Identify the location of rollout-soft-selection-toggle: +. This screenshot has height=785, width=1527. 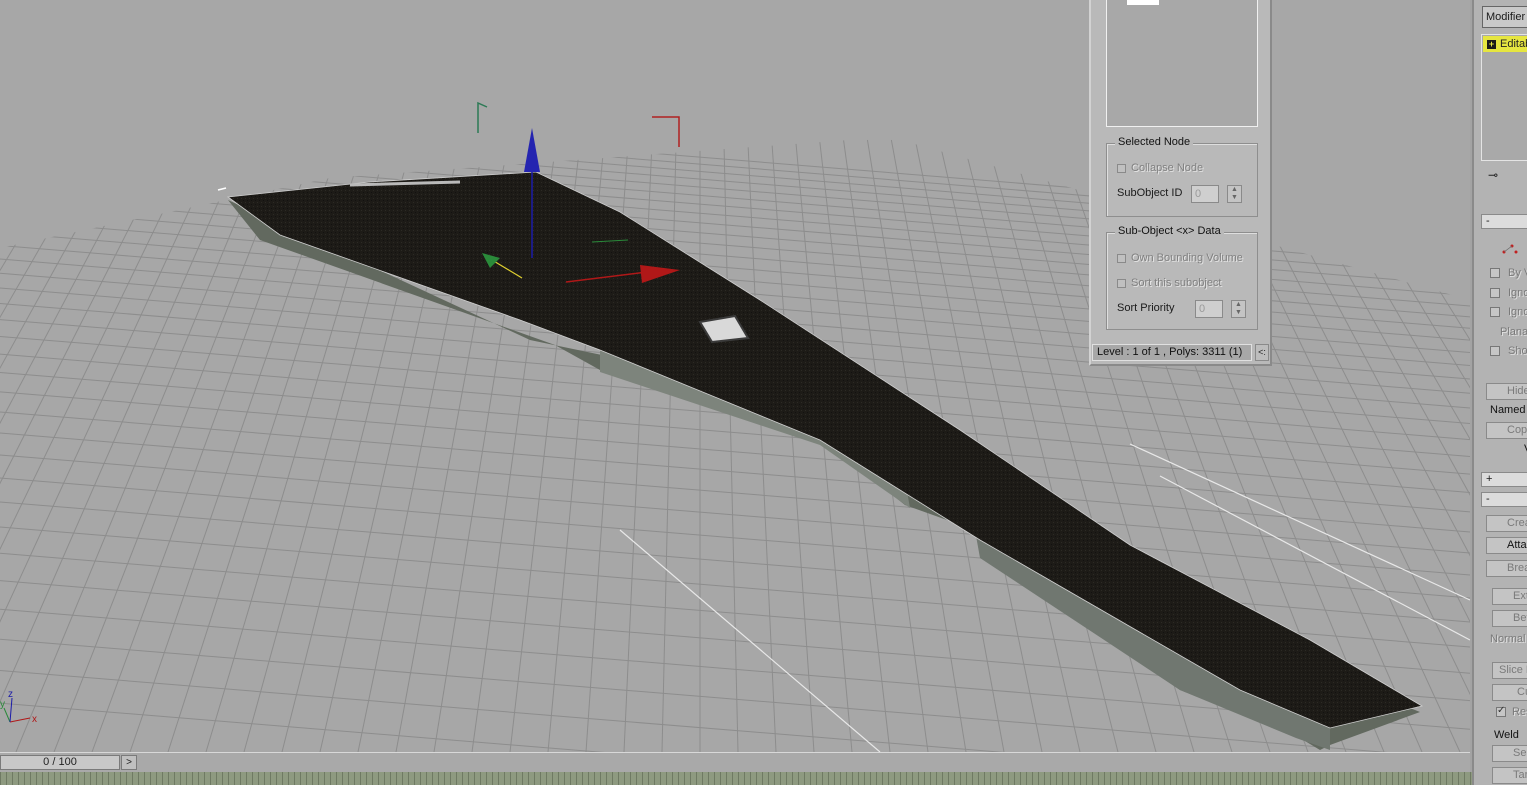
(1504, 479).